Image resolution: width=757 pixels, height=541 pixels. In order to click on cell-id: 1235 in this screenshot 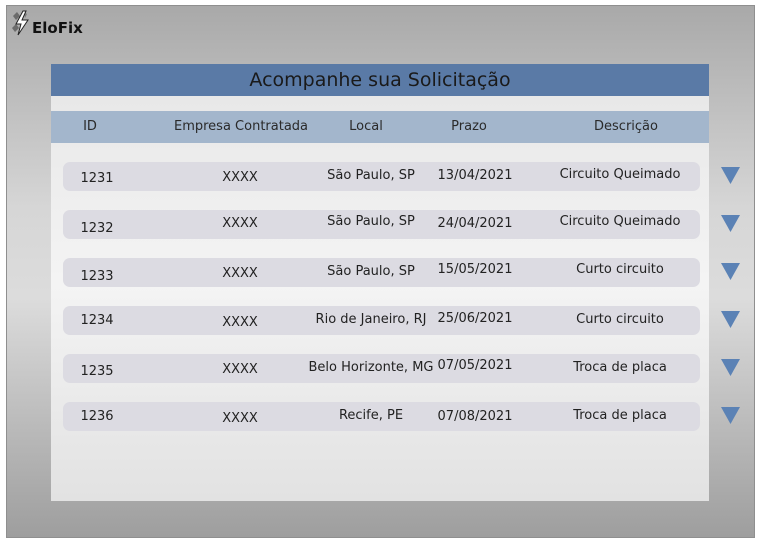, I will do `click(97, 371)`.